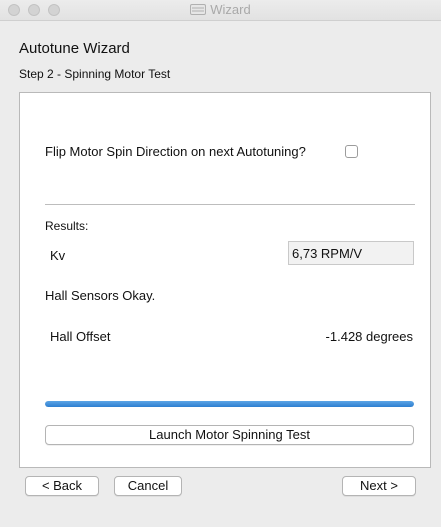  I want to click on step-label: Step 2 - Spinning Motor Test, so click(95, 74).